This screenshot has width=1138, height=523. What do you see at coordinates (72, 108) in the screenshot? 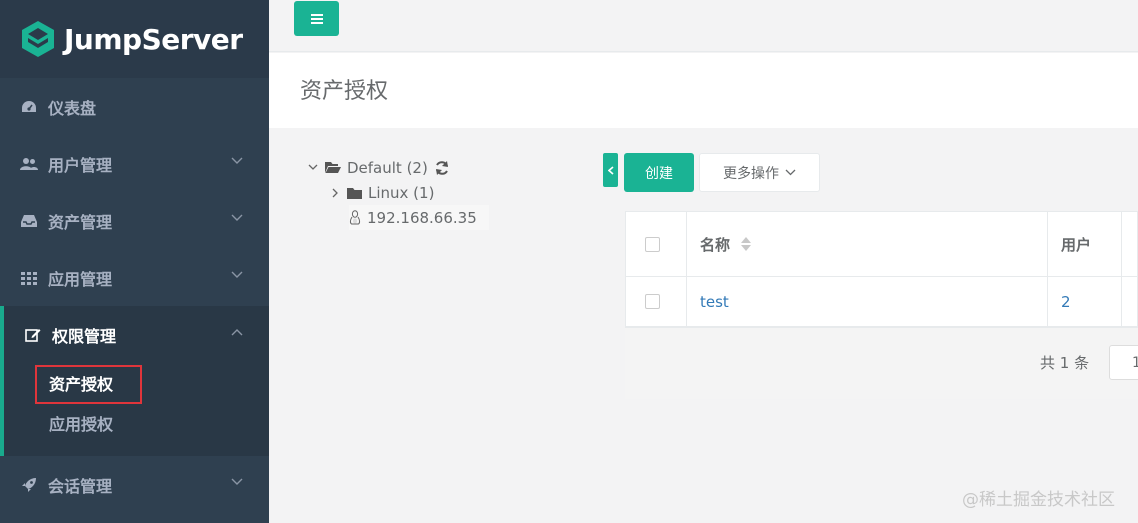
I see `sidebar-item-label: 仪表盘` at bounding box center [72, 108].